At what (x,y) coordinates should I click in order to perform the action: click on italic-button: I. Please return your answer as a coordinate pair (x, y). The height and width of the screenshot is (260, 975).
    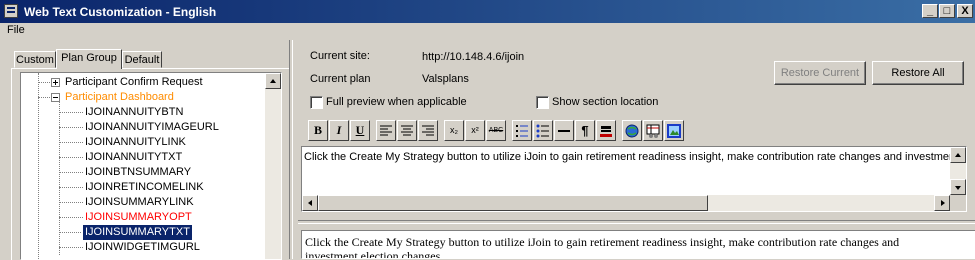
    Looking at the image, I should click on (339, 130).